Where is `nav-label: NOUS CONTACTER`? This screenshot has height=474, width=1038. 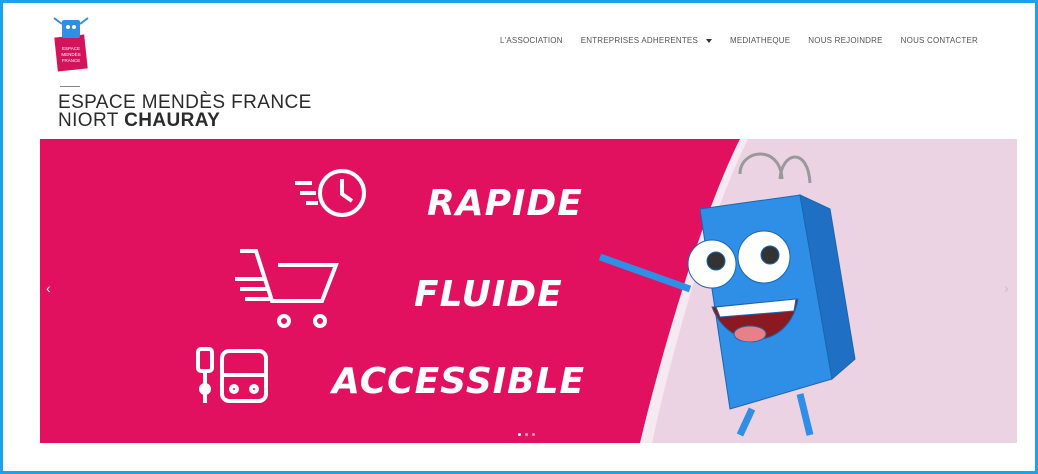 nav-label: NOUS CONTACTER is located at coordinates (939, 40).